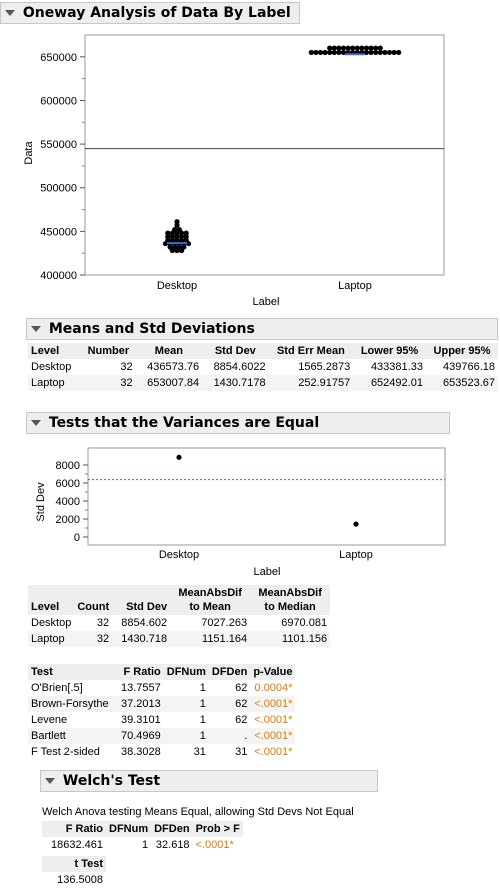 The width and height of the screenshot is (500, 895). What do you see at coordinates (58, 232) in the screenshot?
I see `oneway-ytick-label: 450000` at bounding box center [58, 232].